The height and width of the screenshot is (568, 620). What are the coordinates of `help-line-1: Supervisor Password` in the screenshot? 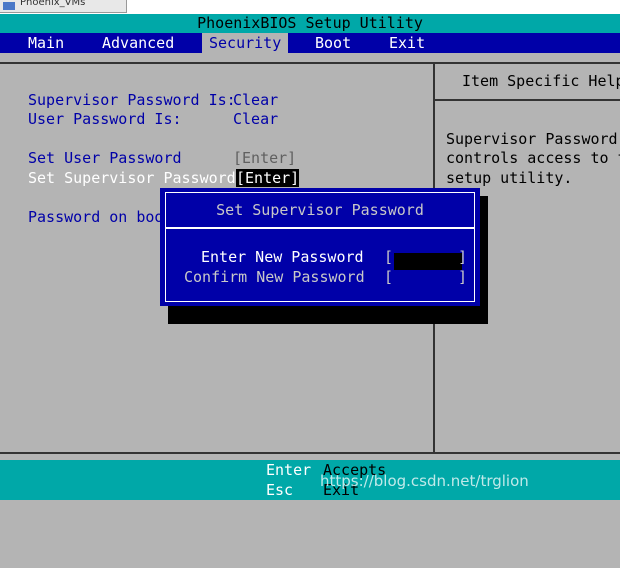 It's located at (532, 139).